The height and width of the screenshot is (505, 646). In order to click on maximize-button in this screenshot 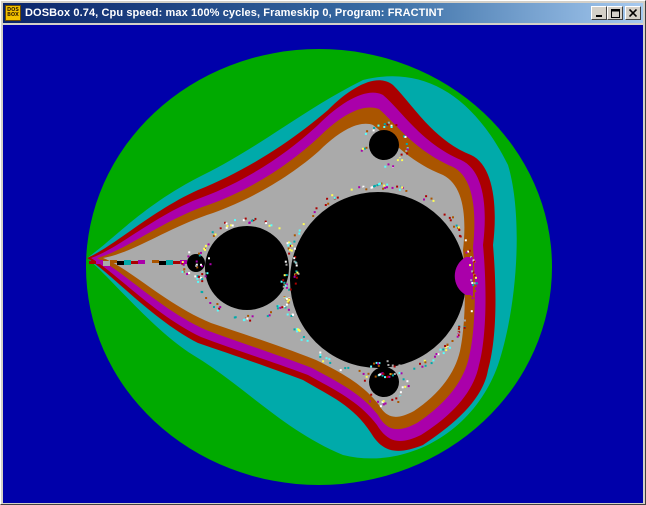, I will do `click(615, 13)`.